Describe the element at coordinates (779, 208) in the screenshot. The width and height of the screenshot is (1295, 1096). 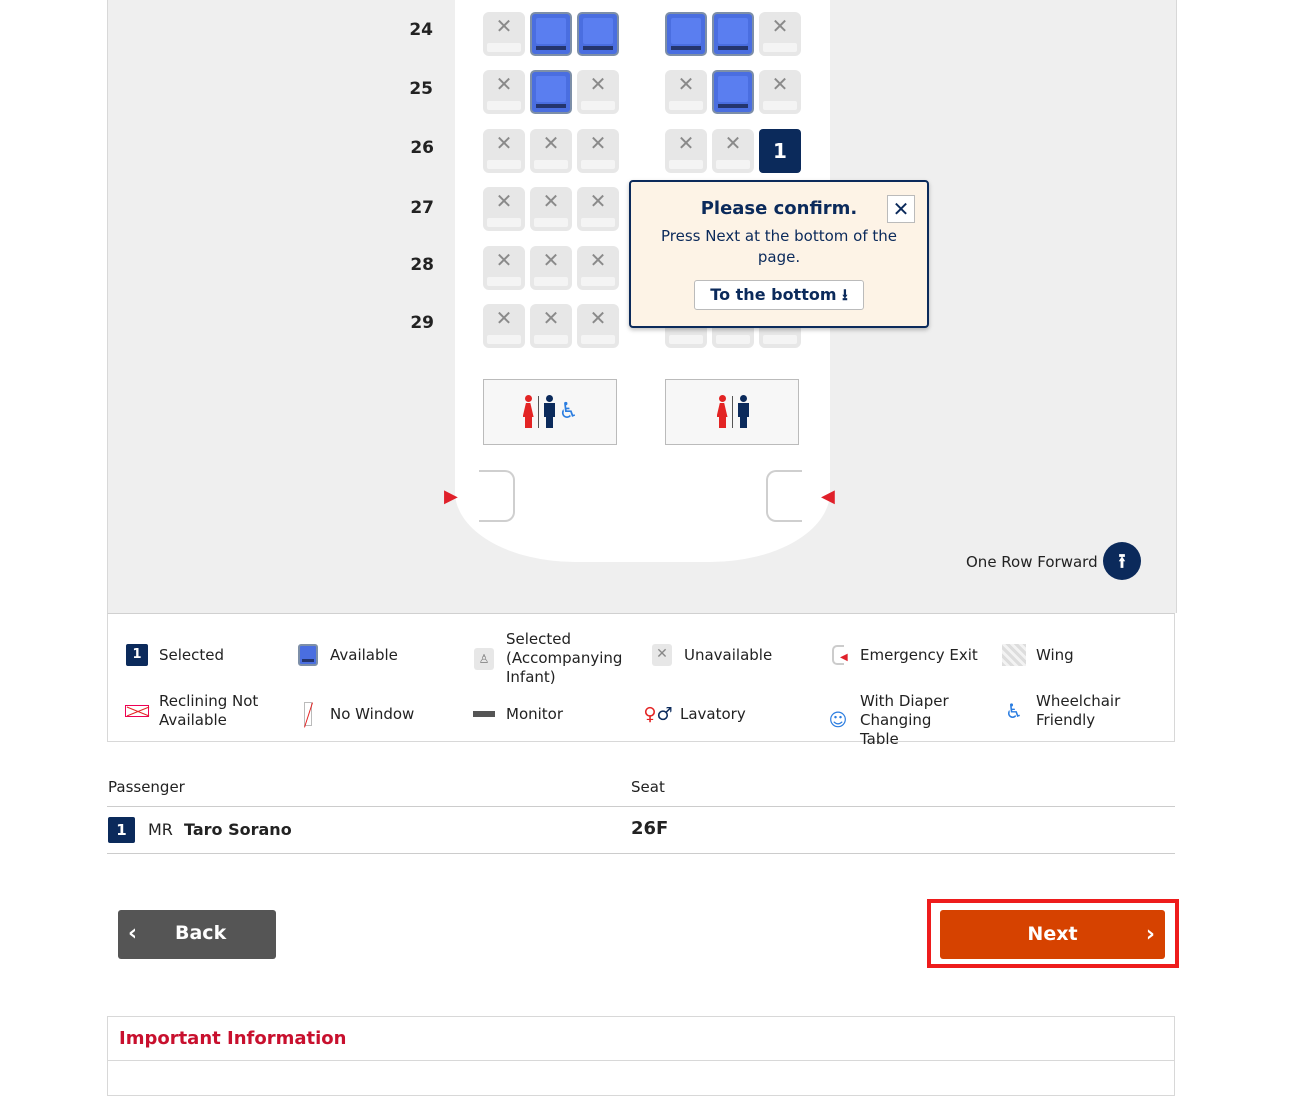
I see `popup-title: Please confirm.` at that location.